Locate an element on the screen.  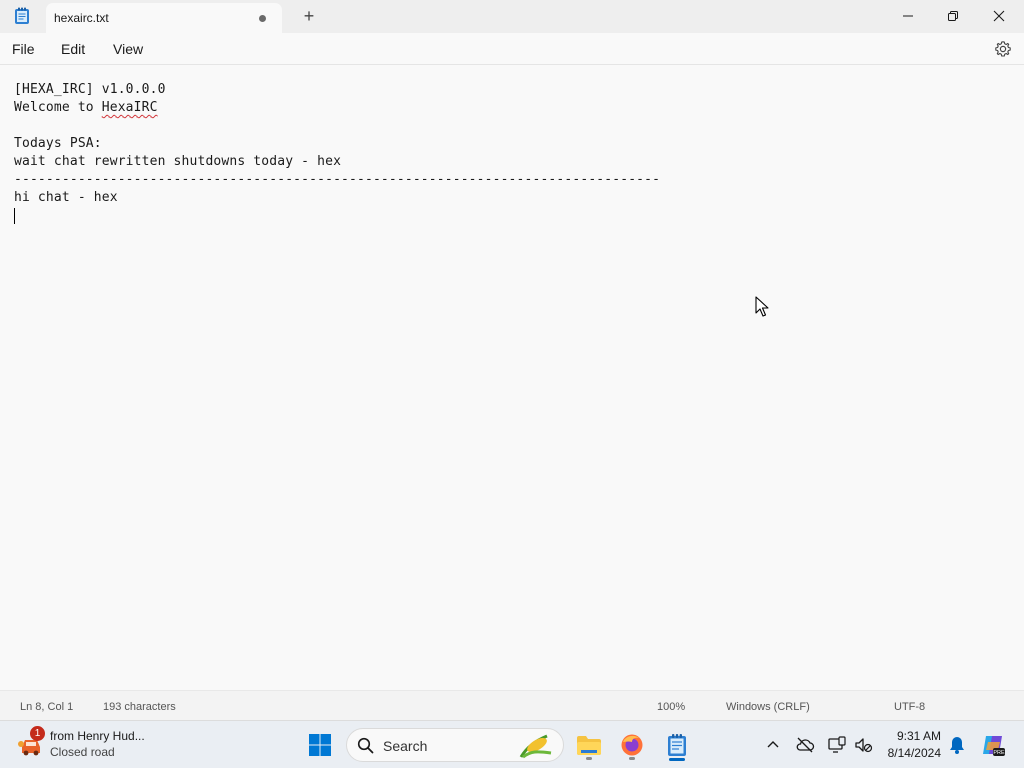
search-highlight-corn-icon is located at coordinates (535, 746).